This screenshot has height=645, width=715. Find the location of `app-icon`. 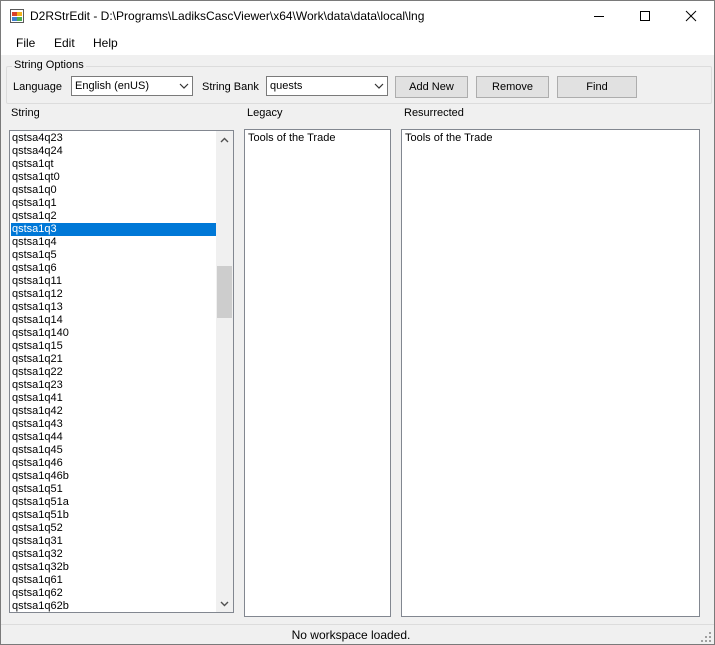

app-icon is located at coordinates (17, 16).